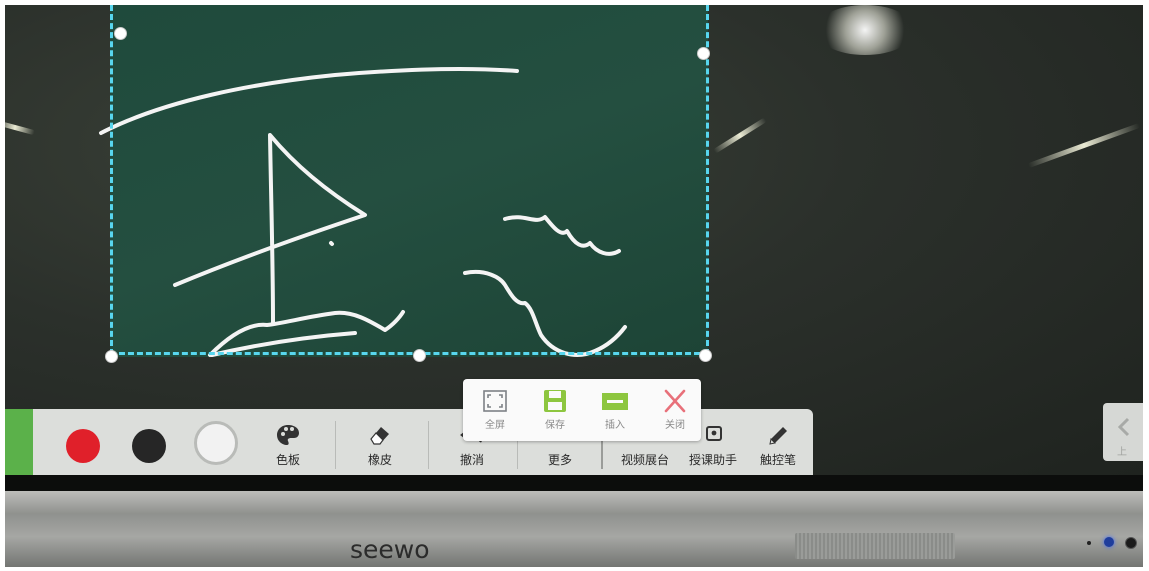 Image resolution: width=1149 pixels, height=571 pixels. I want to click on save-button: 保存, so click(555, 411).